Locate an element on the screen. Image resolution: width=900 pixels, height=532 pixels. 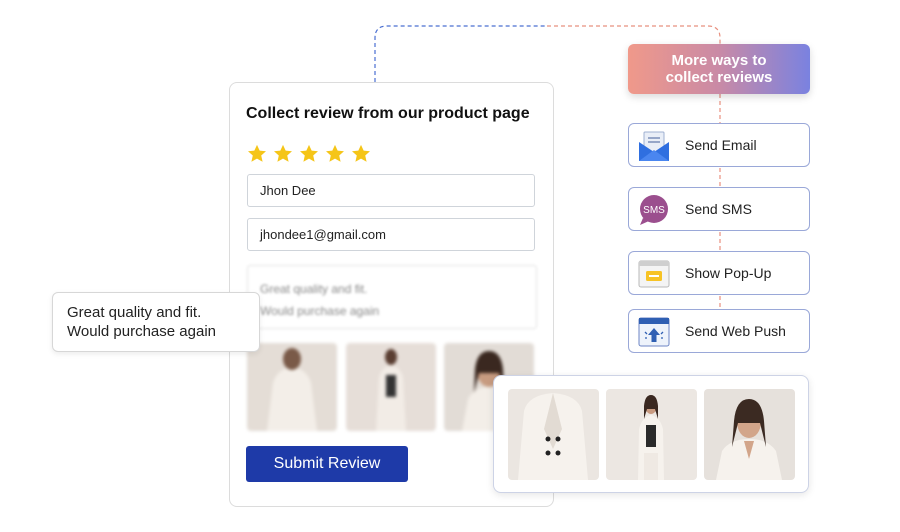
channel-label: Send Email is located at coordinates (721, 145).